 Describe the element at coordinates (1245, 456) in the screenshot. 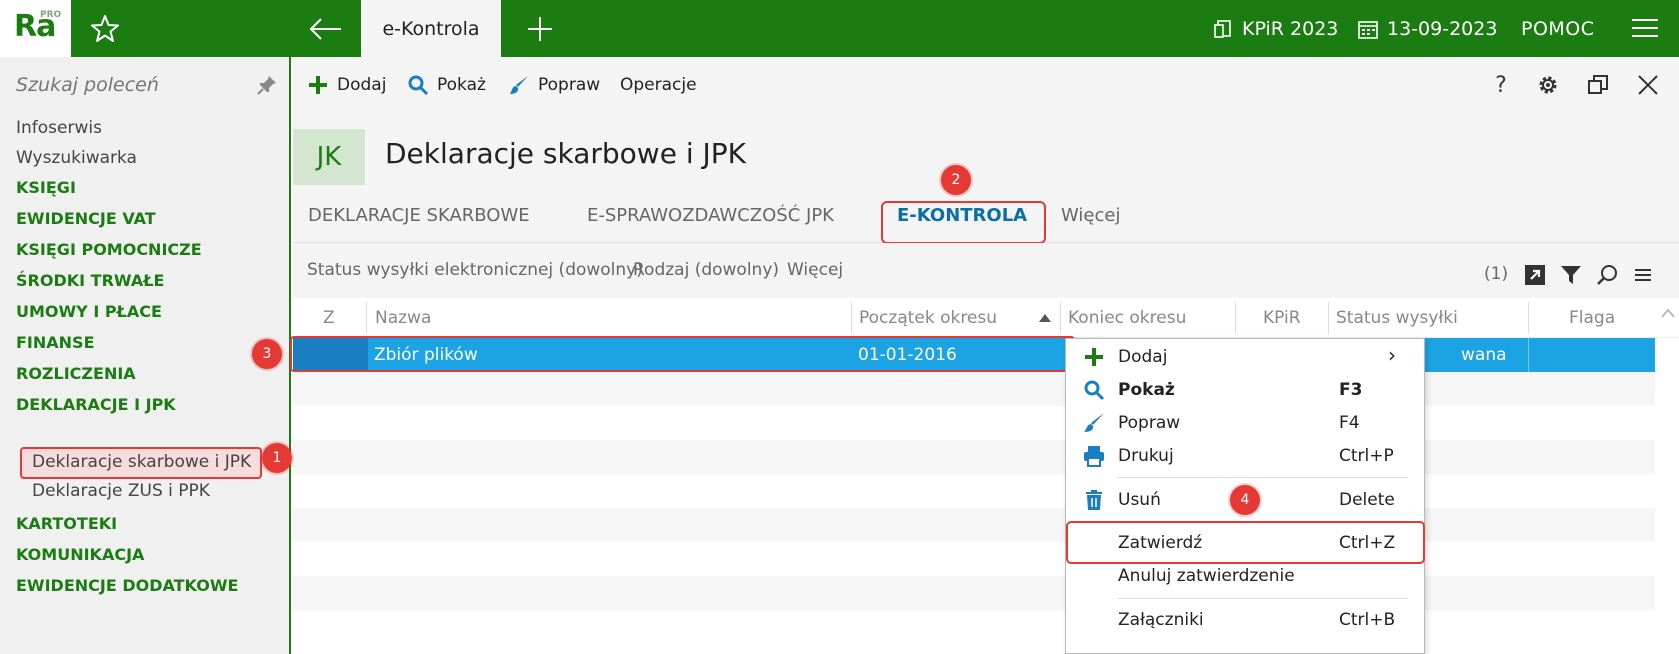

I see `menu-item-print: Drukuj Ctrl+P` at that location.